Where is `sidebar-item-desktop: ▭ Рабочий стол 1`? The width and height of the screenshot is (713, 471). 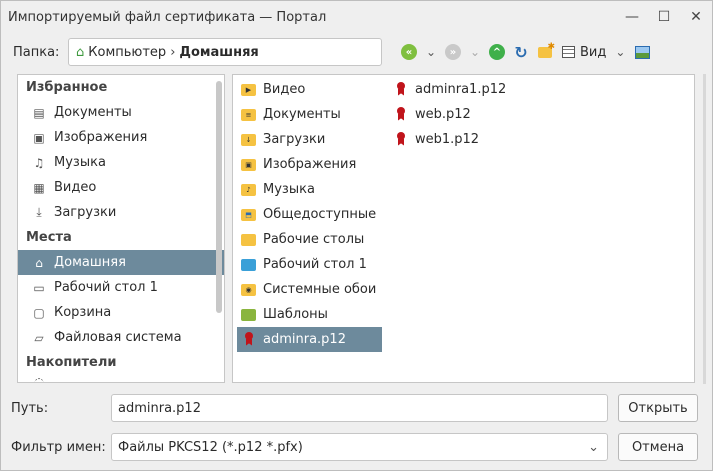 sidebar-item-desktop: ▭ Рабочий стол 1 is located at coordinates (121, 287).